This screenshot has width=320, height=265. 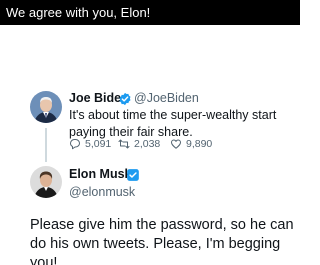 What do you see at coordinates (46, 107) in the screenshot?
I see `biden-avatar` at bounding box center [46, 107].